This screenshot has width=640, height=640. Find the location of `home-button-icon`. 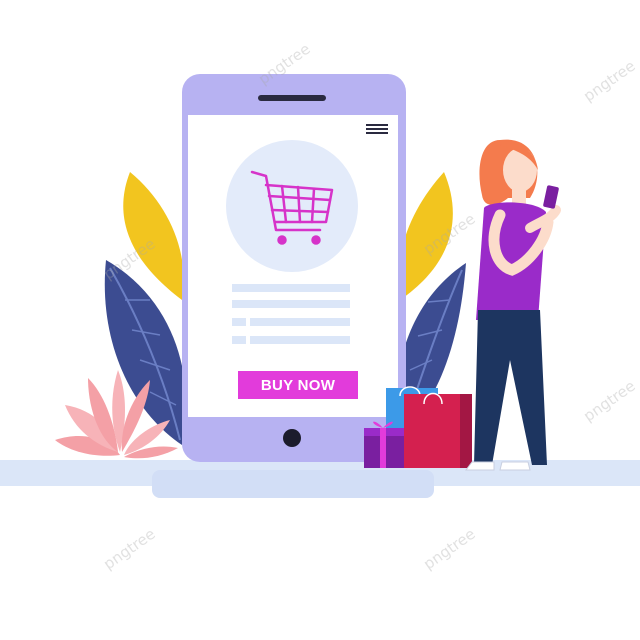

home-button-icon is located at coordinates (292, 438).